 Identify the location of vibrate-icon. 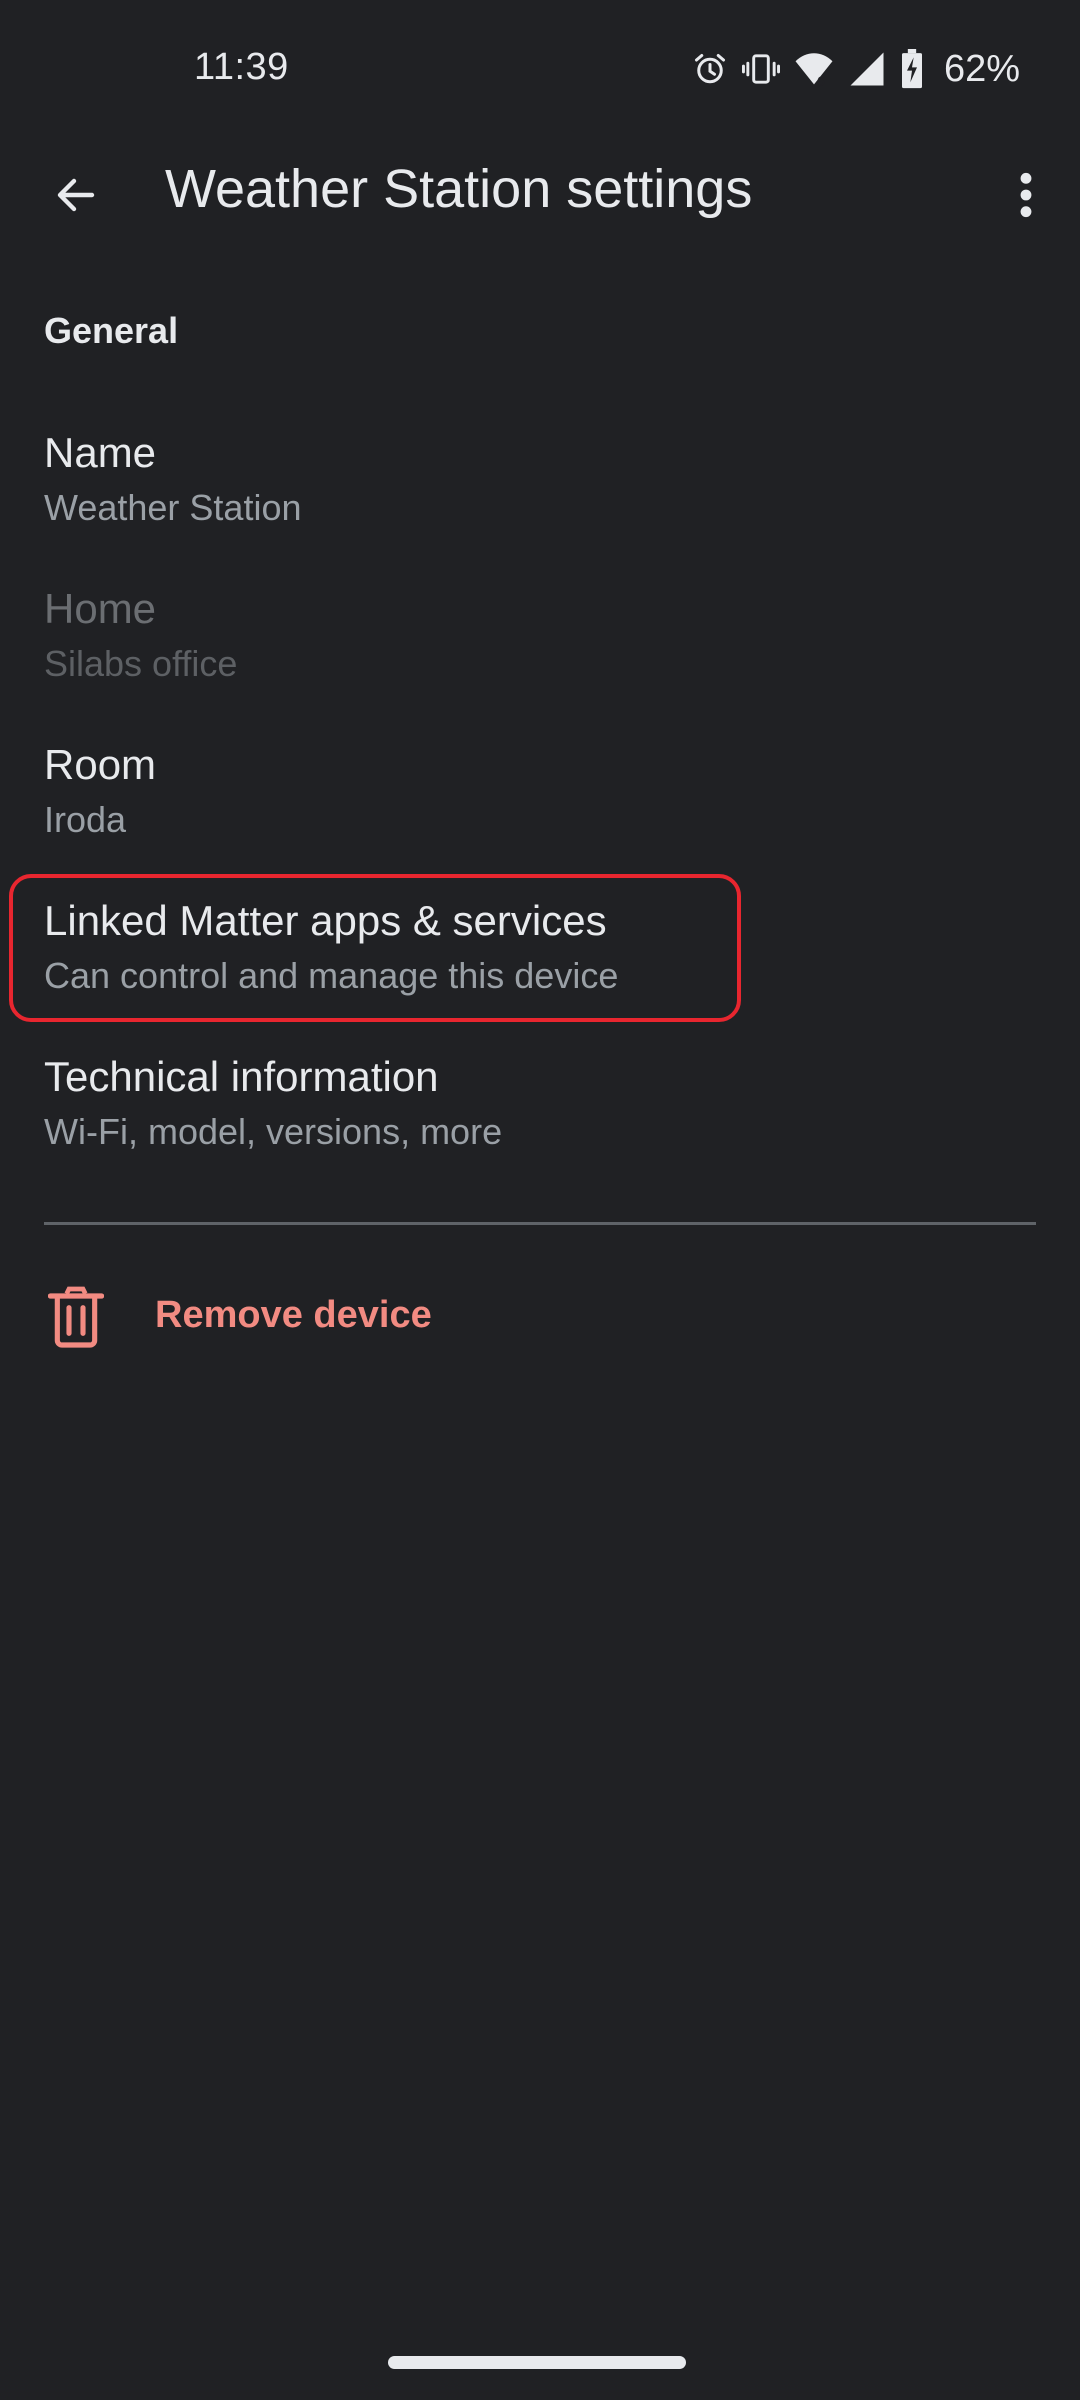
(760, 69).